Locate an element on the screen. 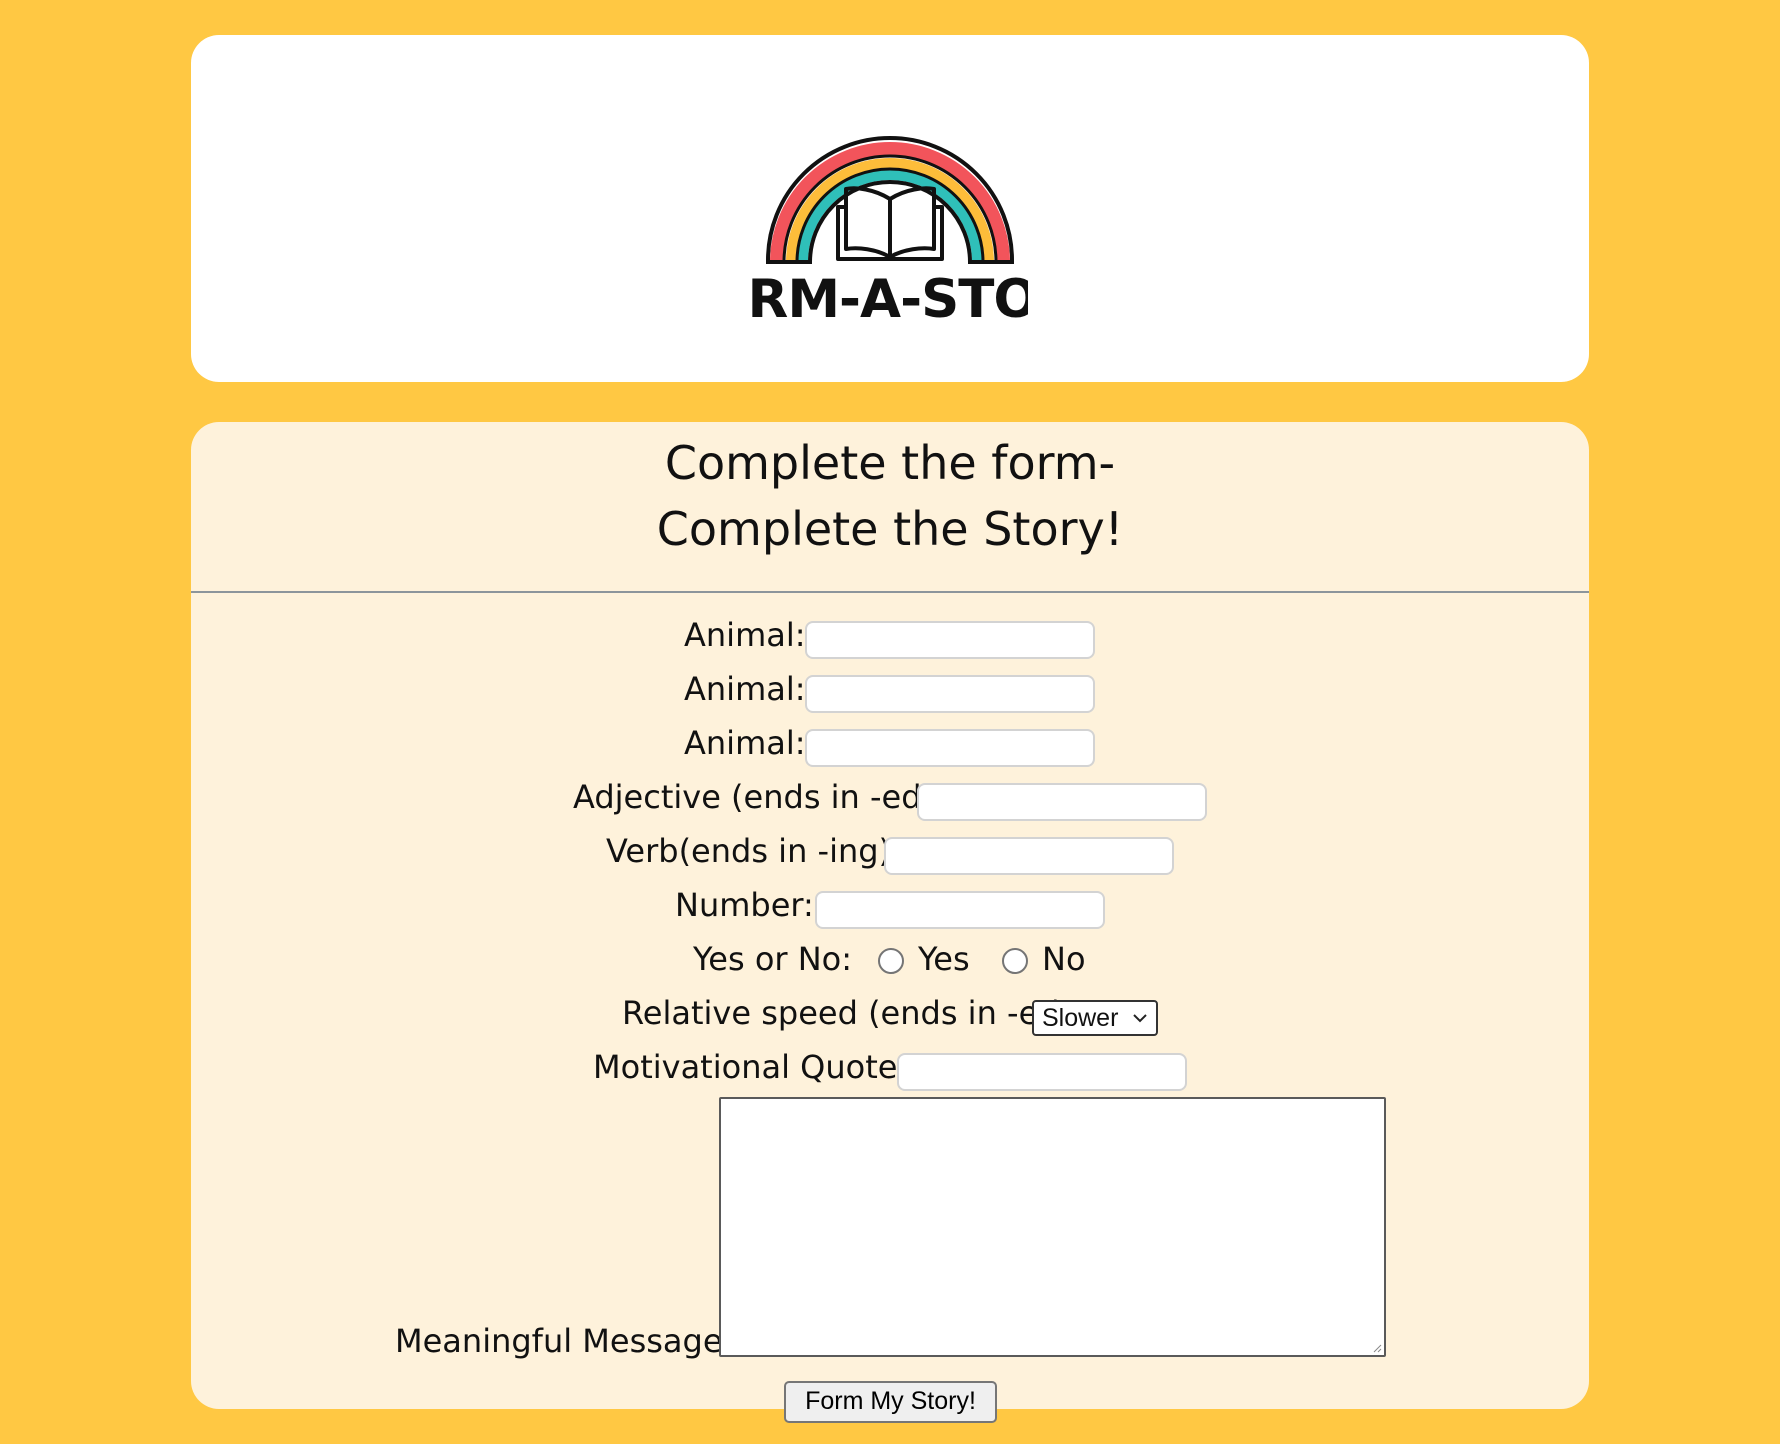 The image size is (1780, 1444). speed-select: Slower is located at coordinates (1095, 1018).